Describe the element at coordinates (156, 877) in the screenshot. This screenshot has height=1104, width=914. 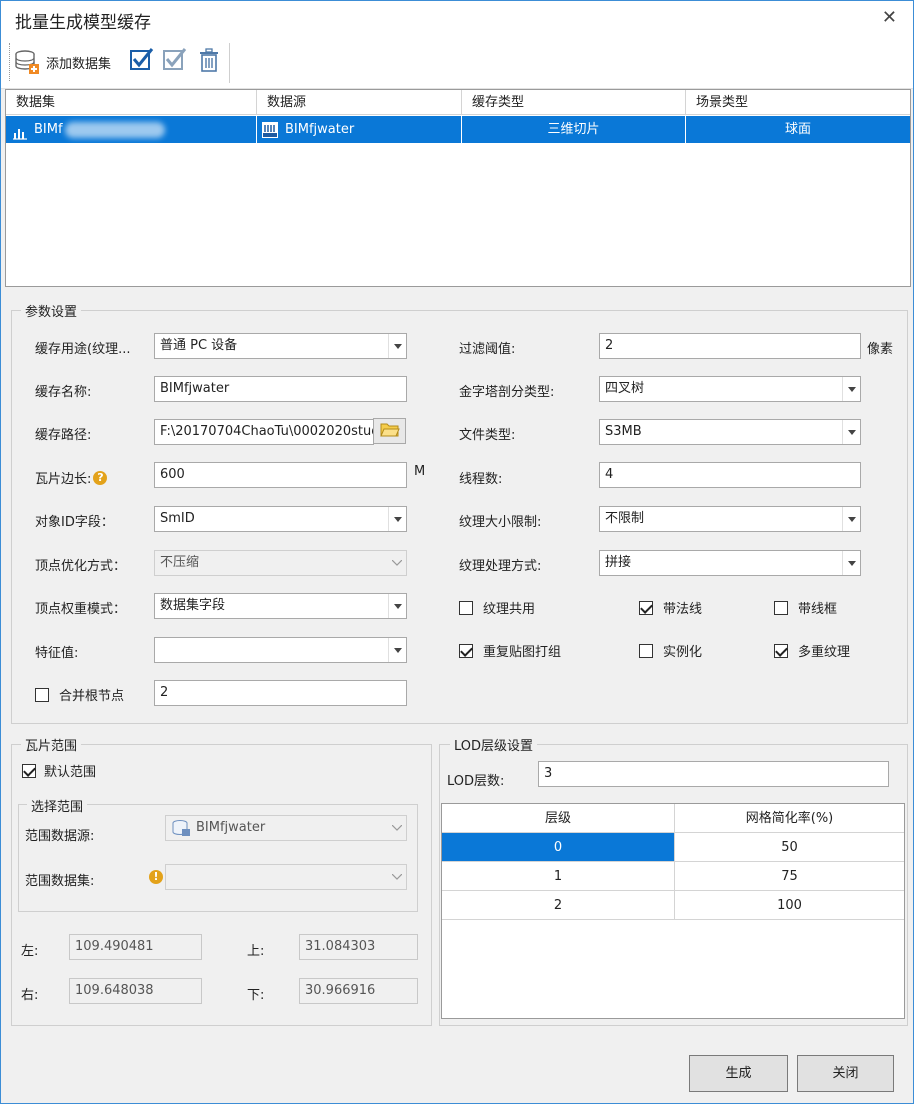
I see `warning-icon: !` at that location.